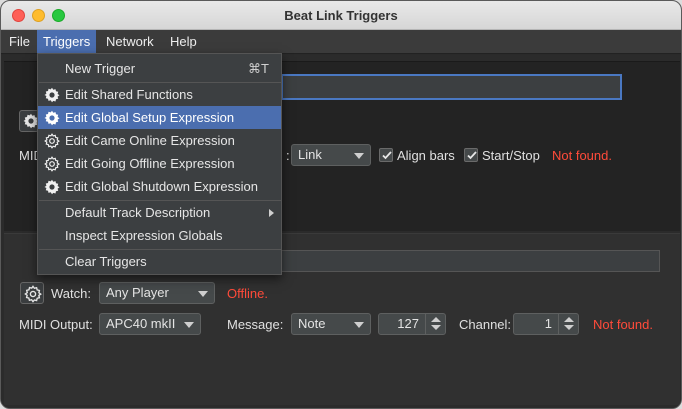 The image size is (682, 409). I want to click on edit-came-online-label: Edit Came Online Expression, so click(150, 140).